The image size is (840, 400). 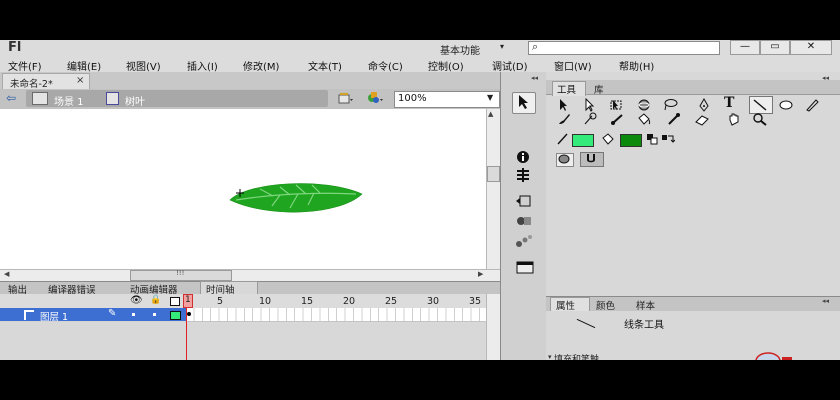 What do you see at coordinates (490, 114) in the screenshot?
I see `scroll-up-icon: ▲` at bounding box center [490, 114].